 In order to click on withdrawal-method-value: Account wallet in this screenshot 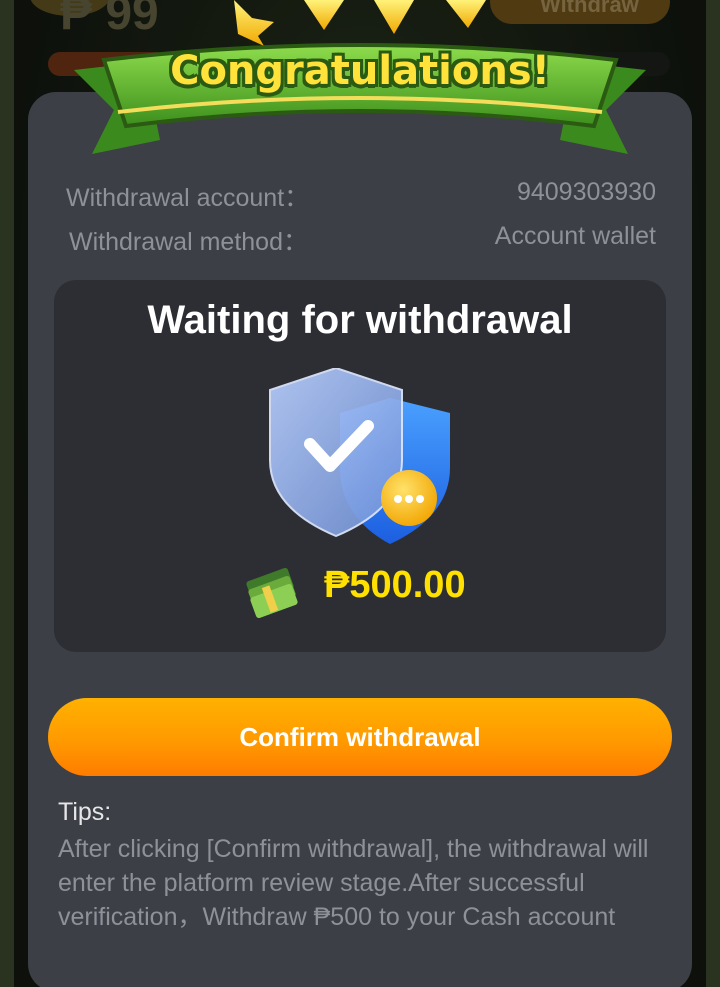, I will do `click(575, 236)`.